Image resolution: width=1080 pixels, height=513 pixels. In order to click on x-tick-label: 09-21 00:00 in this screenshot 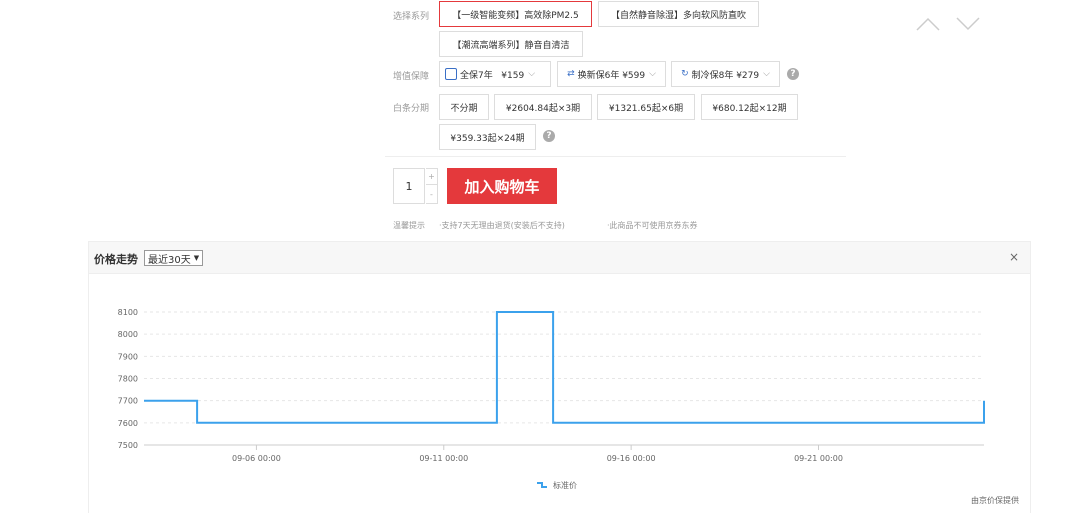, I will do `click(818, 458)`.